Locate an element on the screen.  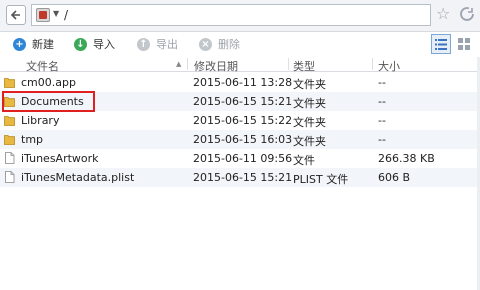
column-header-modified: 修改日期 is located at coordinates (216, 66).